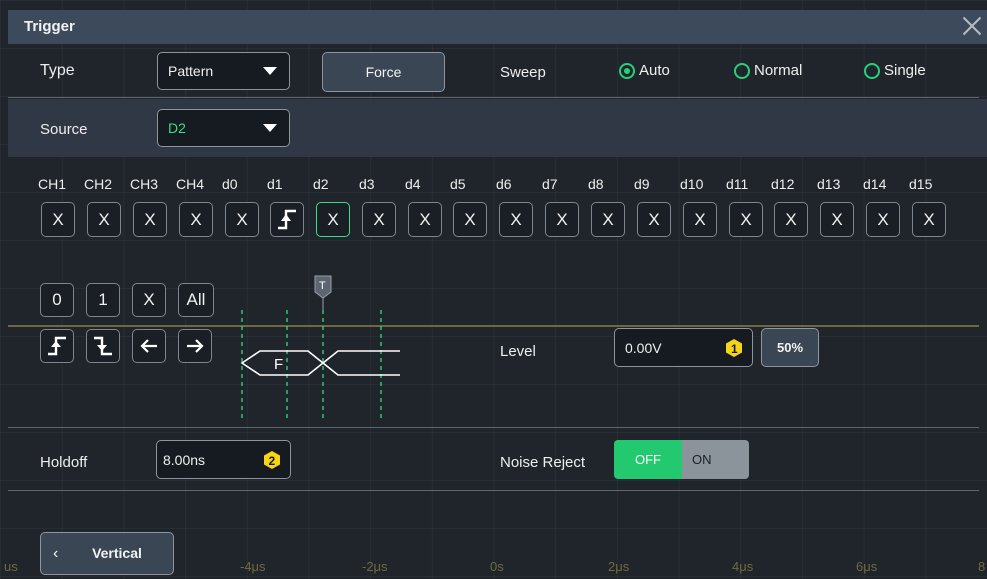 The height and width of the screenshot is (579, 987). What do you see at coordinates (929, 219) in the screenshot?
I see `pattern-cell-d15: X` at bounding box center [929, 219].